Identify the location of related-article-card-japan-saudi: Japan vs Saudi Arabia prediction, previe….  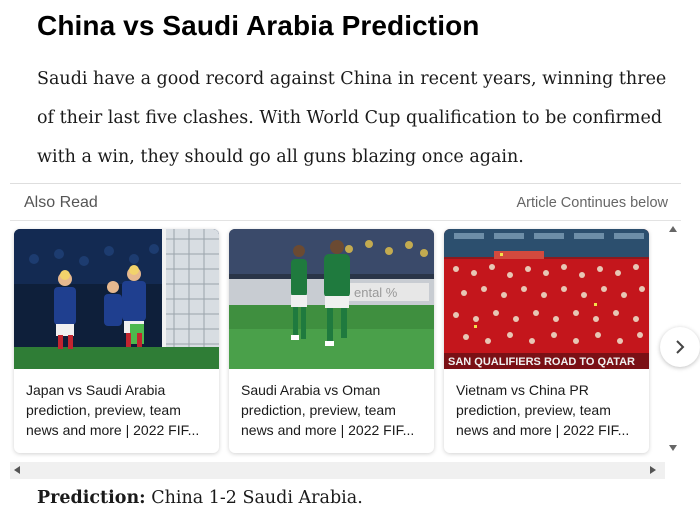
(116, 341).